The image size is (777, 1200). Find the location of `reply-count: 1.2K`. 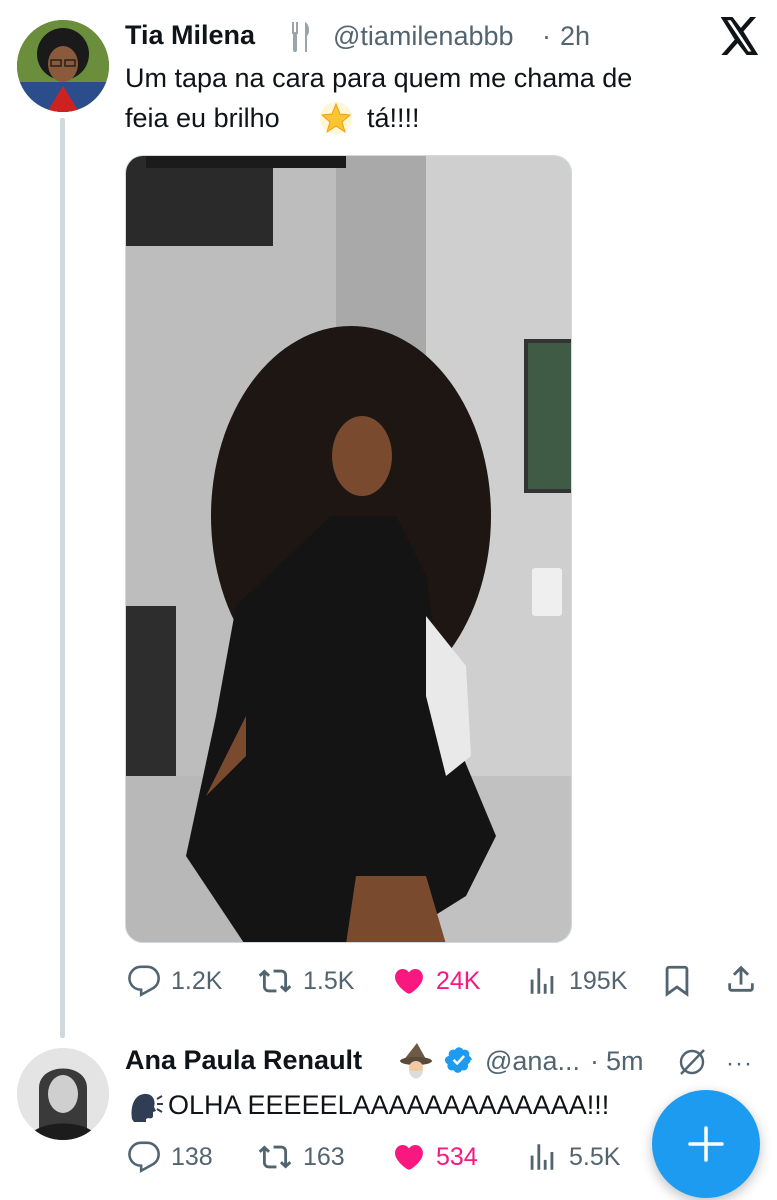

reply-count: 1.2K is located at coordinates (197, 980).